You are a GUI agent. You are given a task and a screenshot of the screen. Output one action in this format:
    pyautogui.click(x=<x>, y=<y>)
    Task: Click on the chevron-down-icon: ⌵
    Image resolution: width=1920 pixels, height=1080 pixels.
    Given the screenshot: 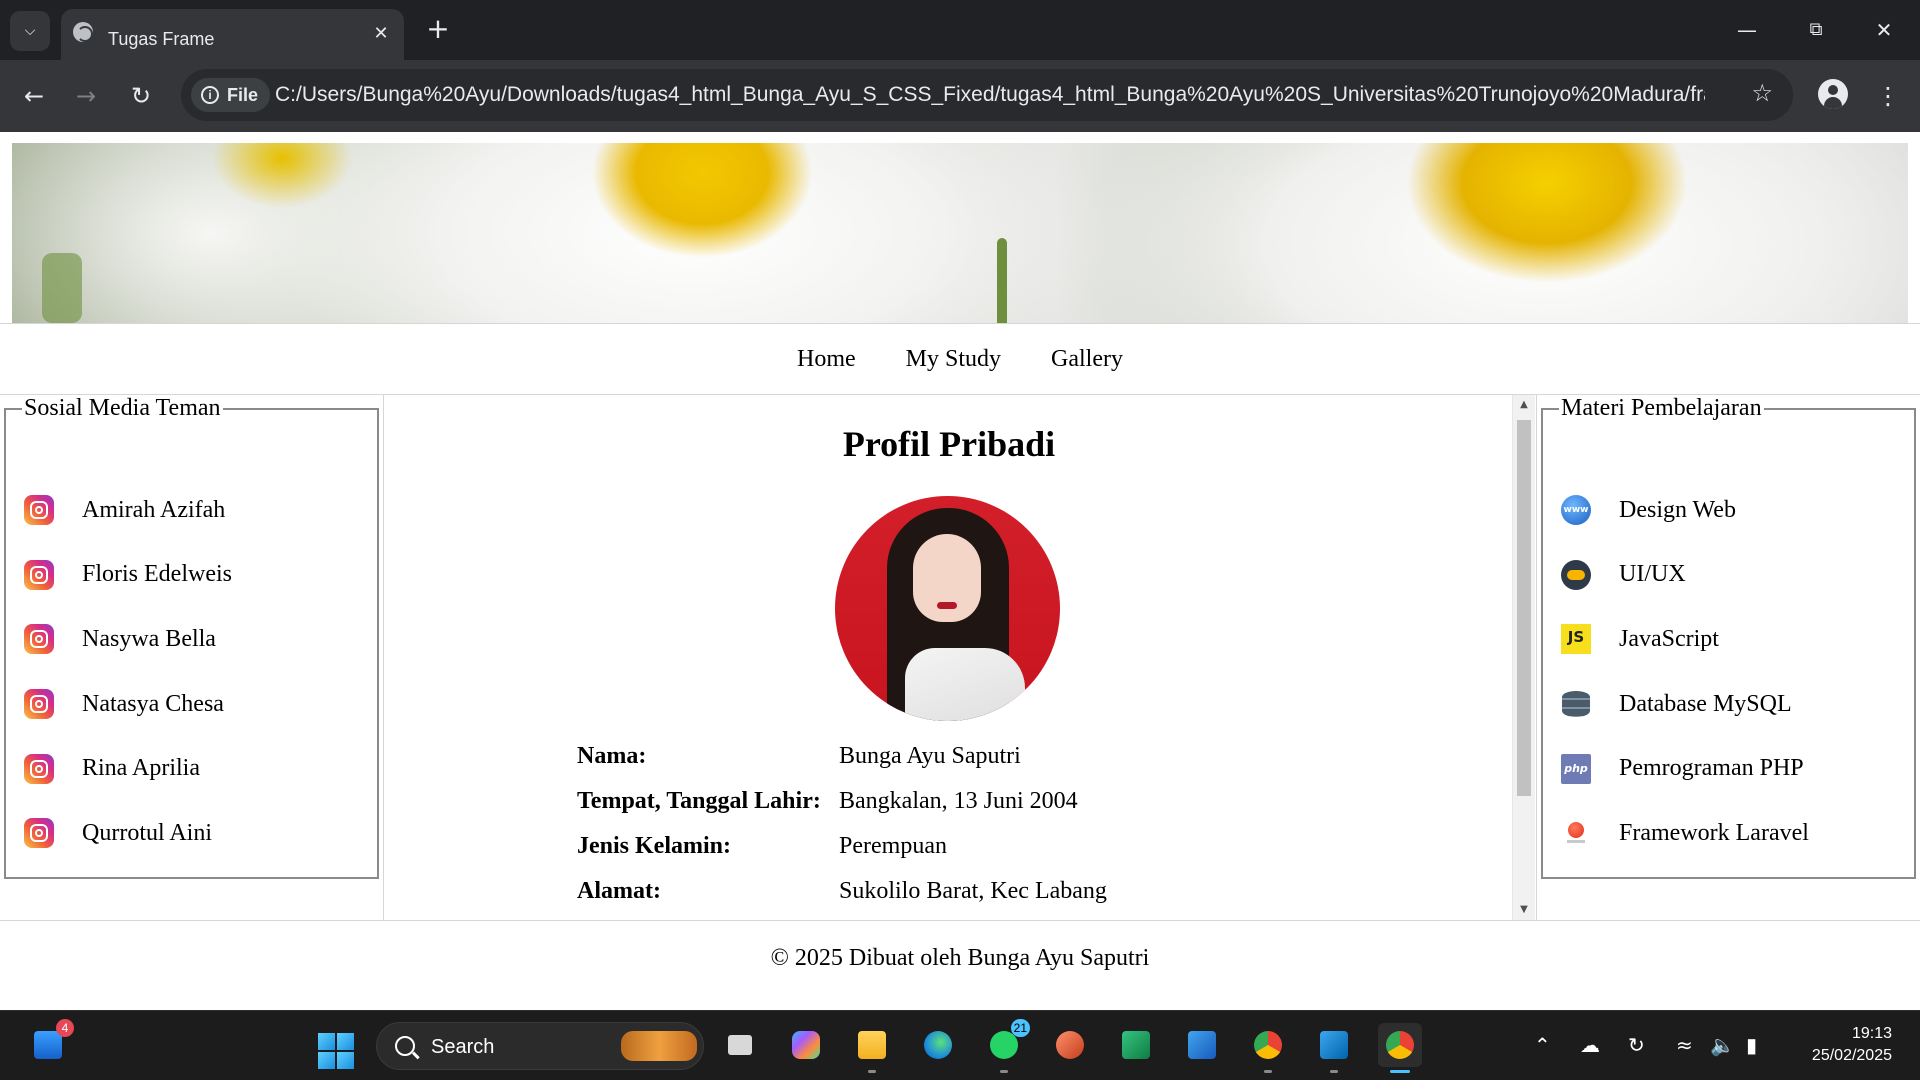 What is the action you would take?
    pyautogui.click(x=30, y=31)
    